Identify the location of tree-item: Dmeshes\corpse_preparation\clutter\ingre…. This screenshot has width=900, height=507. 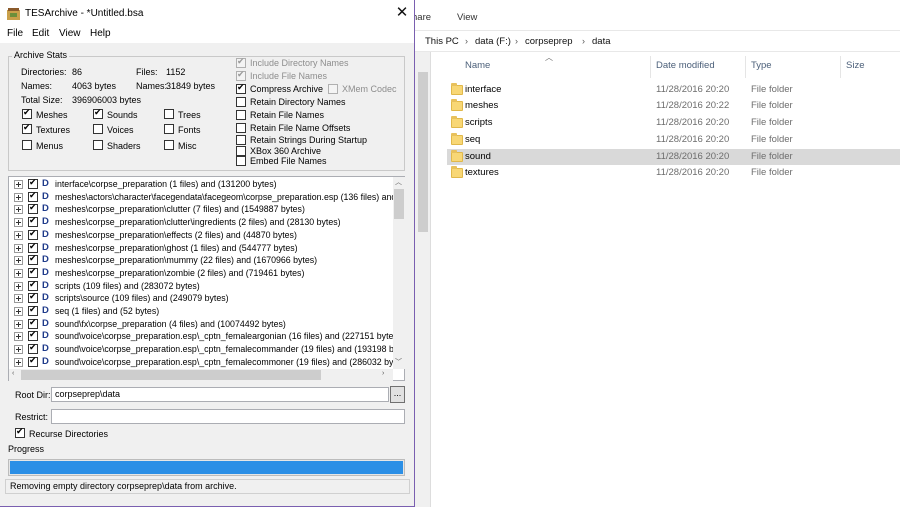
(201, 222).